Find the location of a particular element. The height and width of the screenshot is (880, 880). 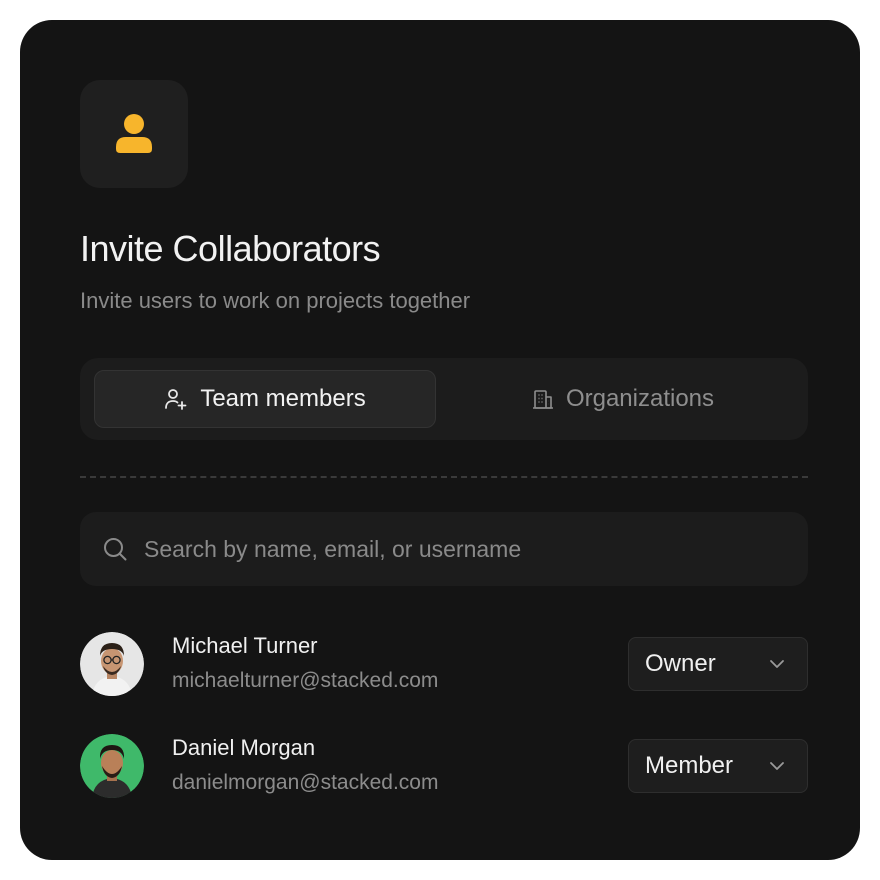

page-title: Invite Collaborators is located at coordinates (230, 248).